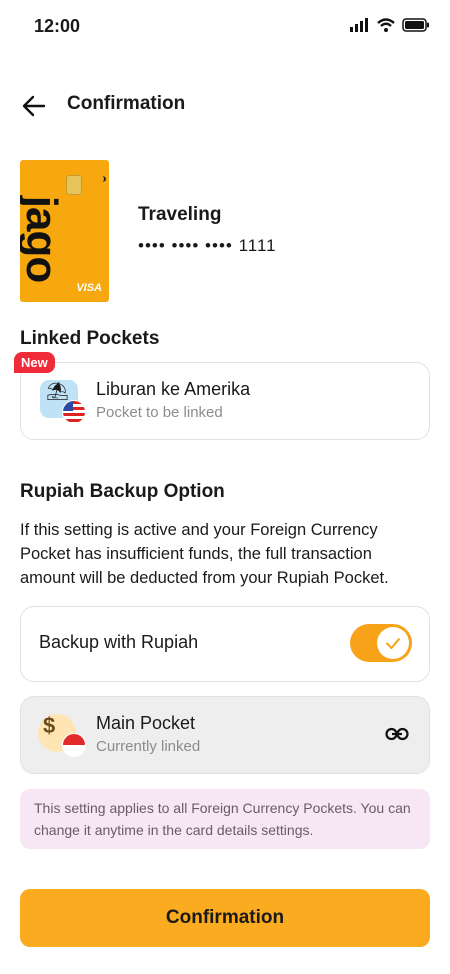  I want to click on backup-toggle-label: Backup with Rupiah, so click(119, 642).